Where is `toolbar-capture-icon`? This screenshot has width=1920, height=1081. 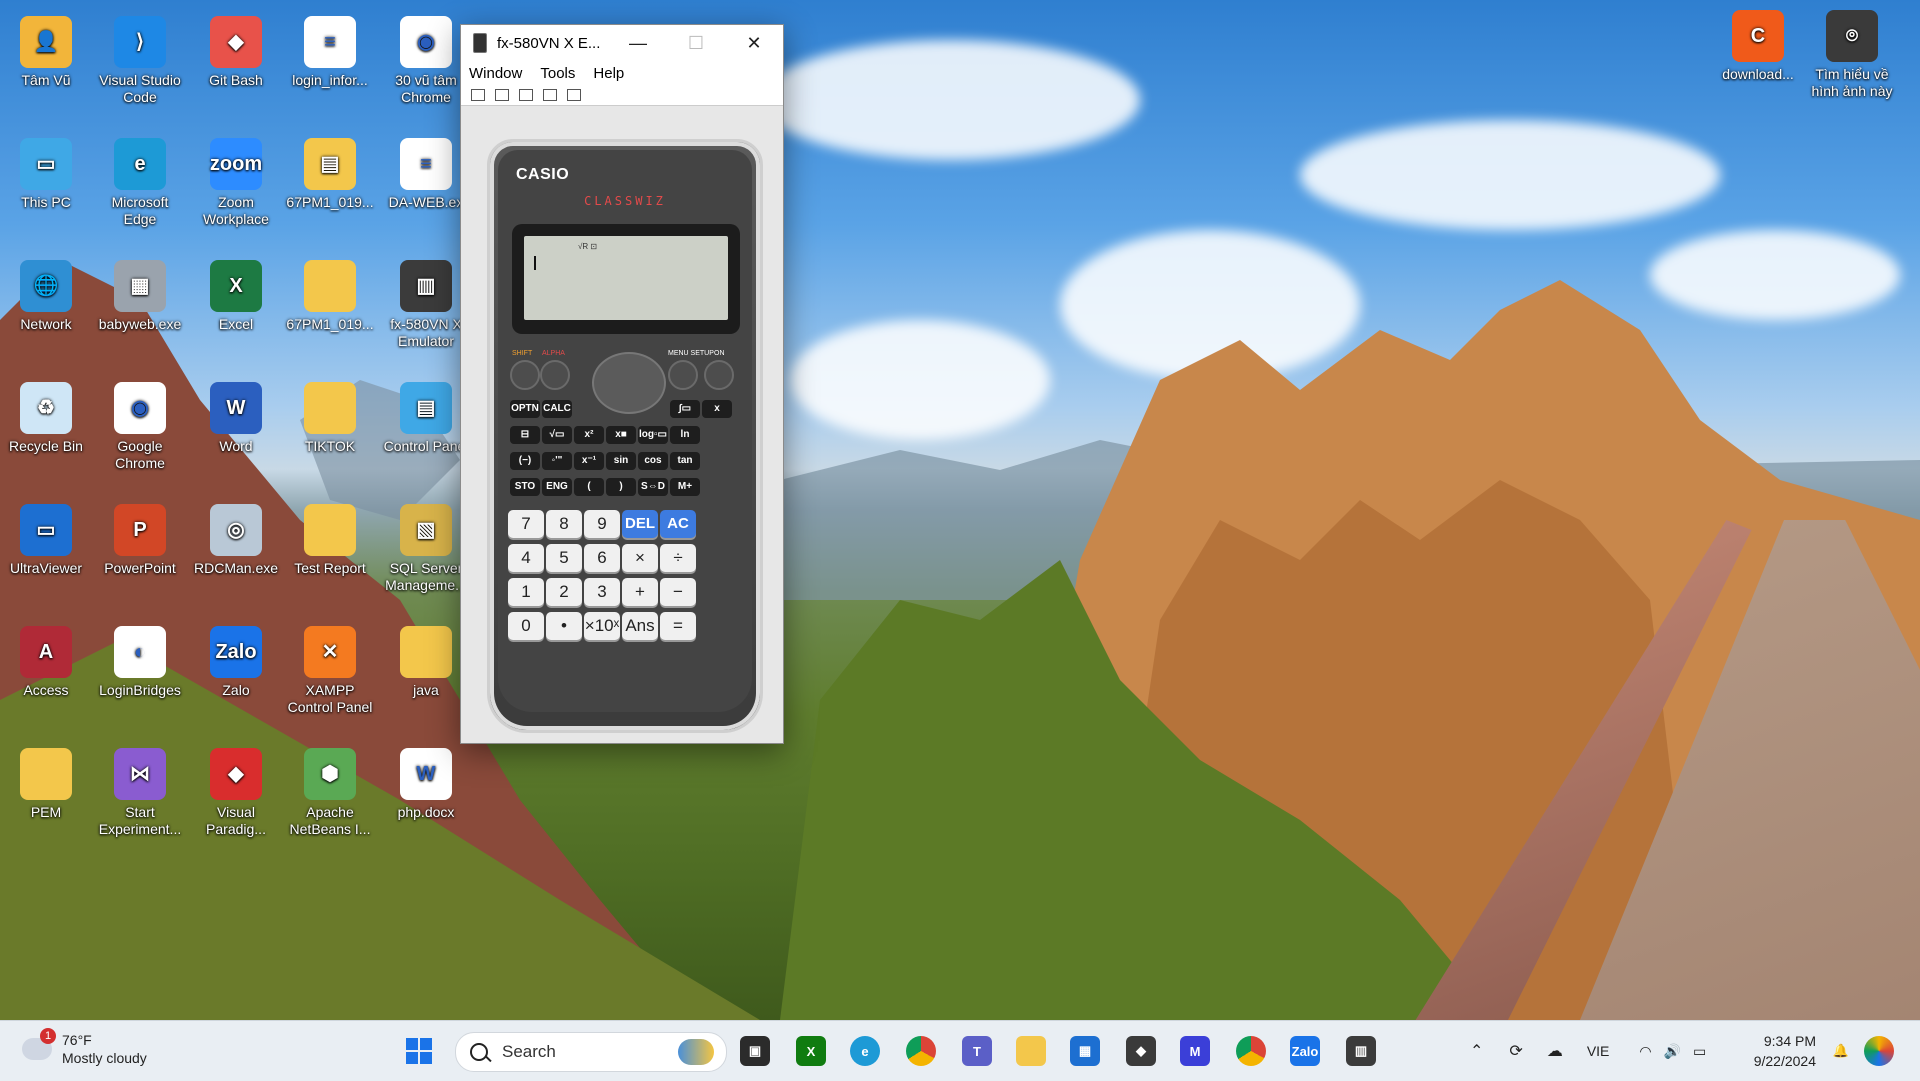 toolbar-capture-icon is located at coordinates (478, 95).